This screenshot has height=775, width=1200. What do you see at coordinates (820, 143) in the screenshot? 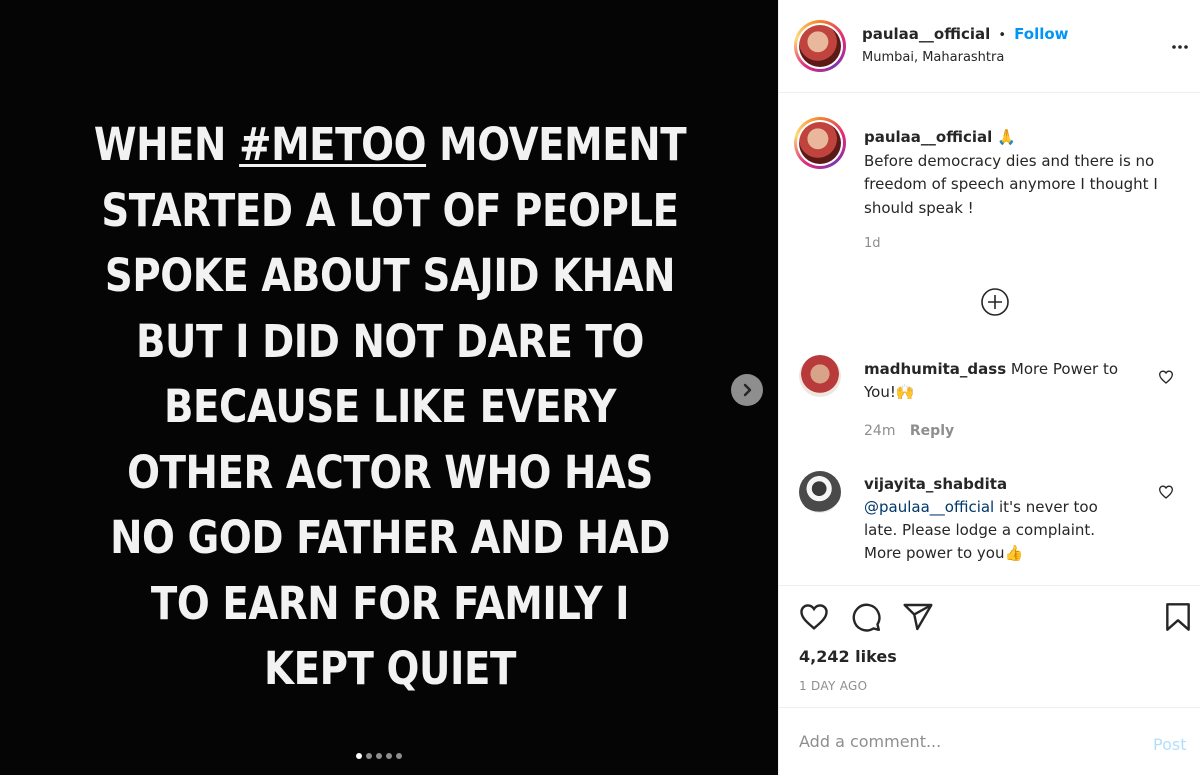
I see `caption-avatar` at bounding box center [820, 143].